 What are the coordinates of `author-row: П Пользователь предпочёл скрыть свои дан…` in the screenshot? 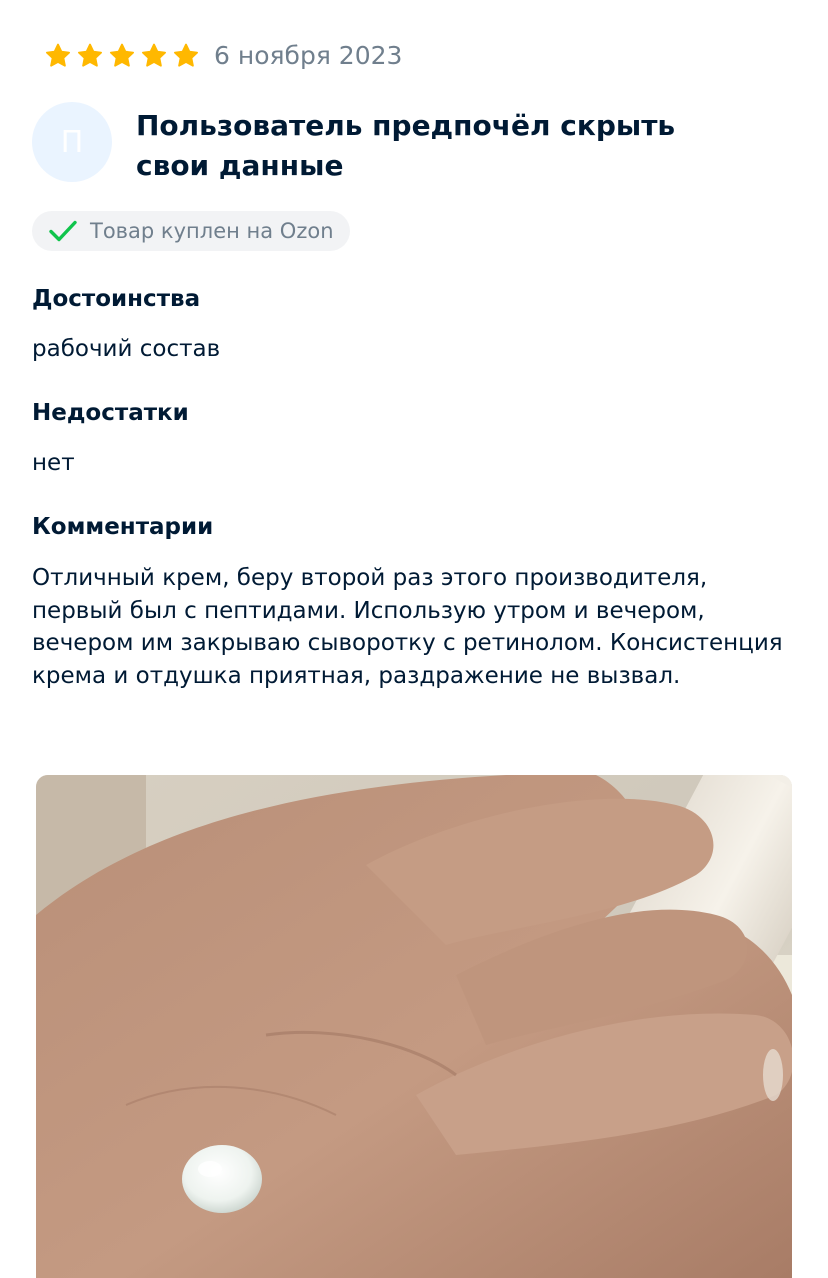 It's located at (394, 144).